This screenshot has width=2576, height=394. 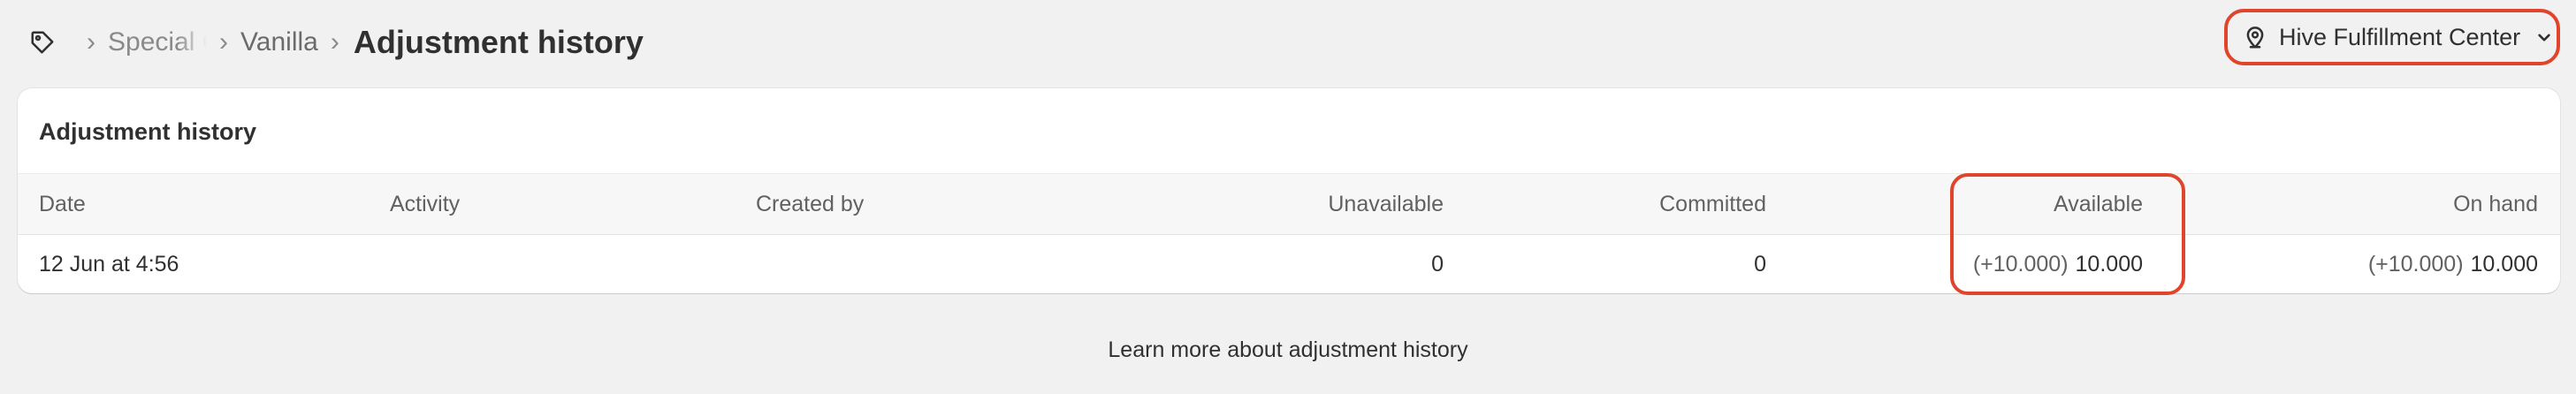 What do you see at coordinates (2495, 203) in the screenshot?
I see `column-header-on-hand: On hand` at bounding box center [2495, 203].